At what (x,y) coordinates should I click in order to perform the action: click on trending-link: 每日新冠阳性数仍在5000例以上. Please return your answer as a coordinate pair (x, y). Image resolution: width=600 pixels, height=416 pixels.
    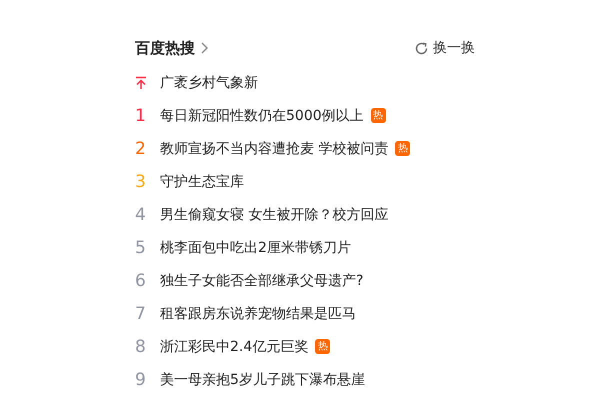
    Looking at the image, I should click on (262, 115).